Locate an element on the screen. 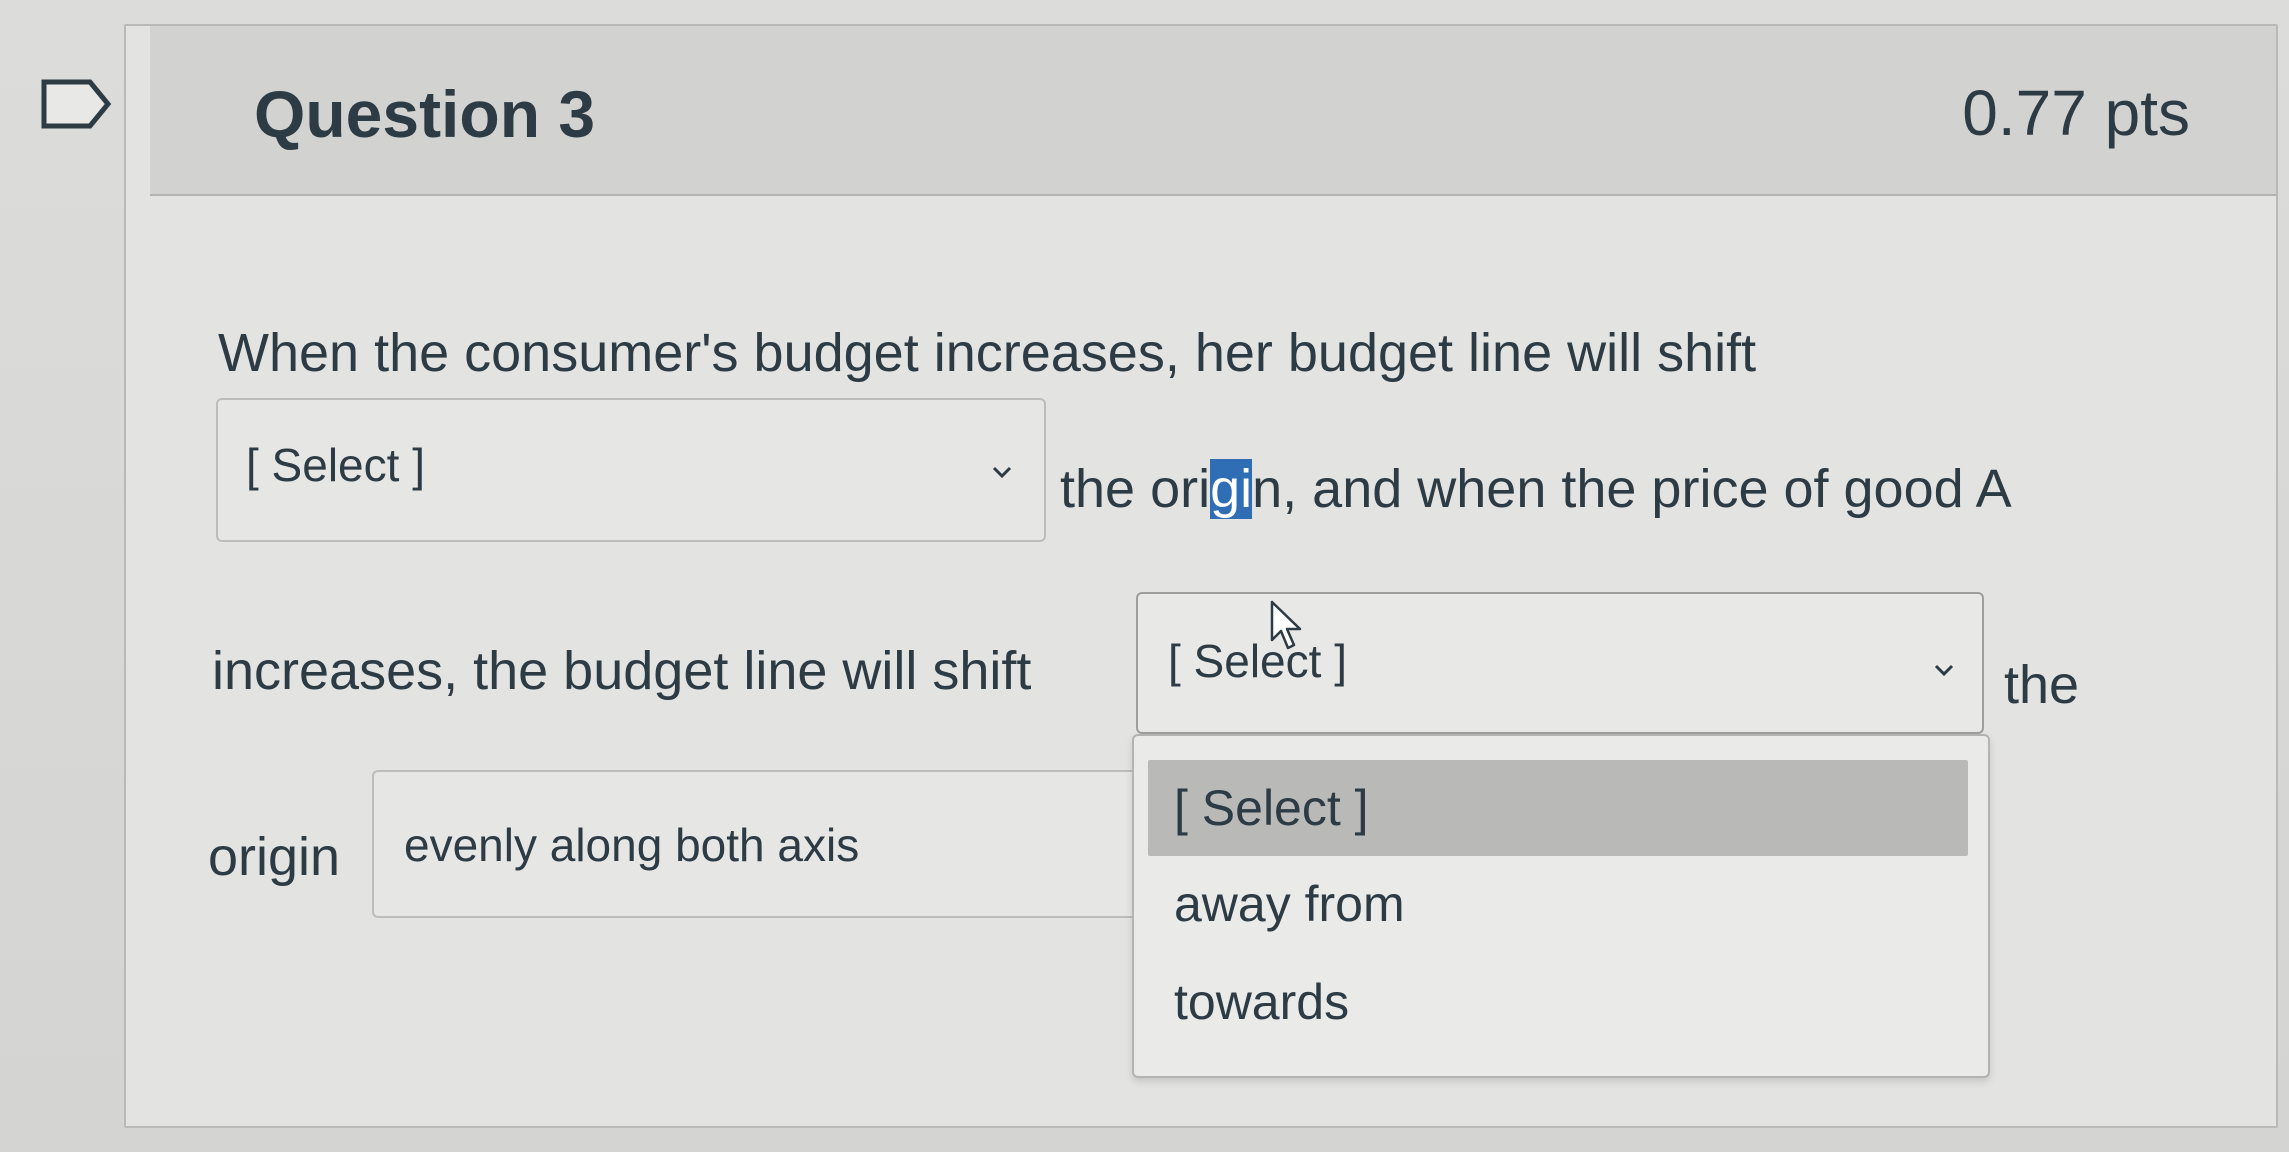 This screenshot has width=2289, height=1152. question-text-origin: origin is located at coordinates (274, 857).